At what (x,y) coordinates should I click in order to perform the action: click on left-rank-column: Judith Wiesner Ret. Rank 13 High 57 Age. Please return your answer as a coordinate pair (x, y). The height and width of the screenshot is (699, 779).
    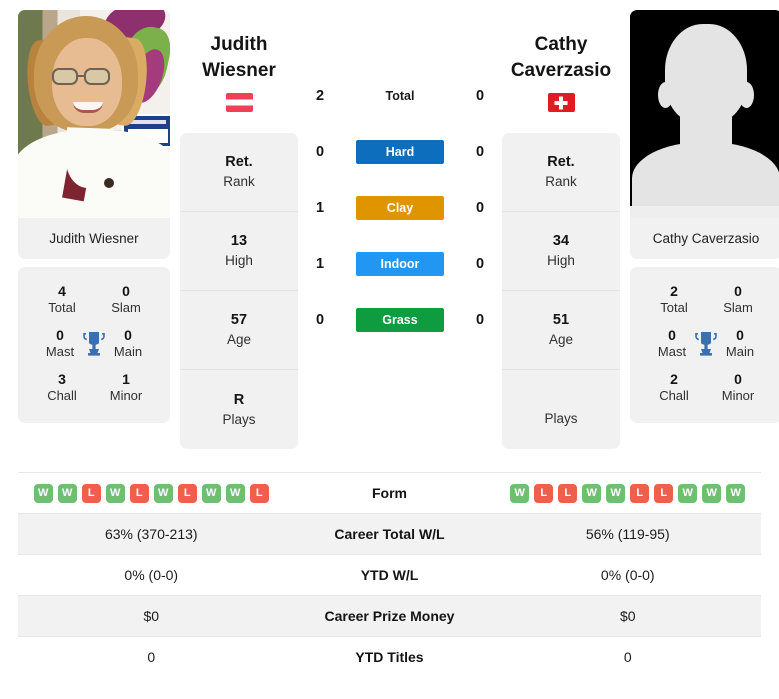
    Looking at the image, I should click on (239, 241).